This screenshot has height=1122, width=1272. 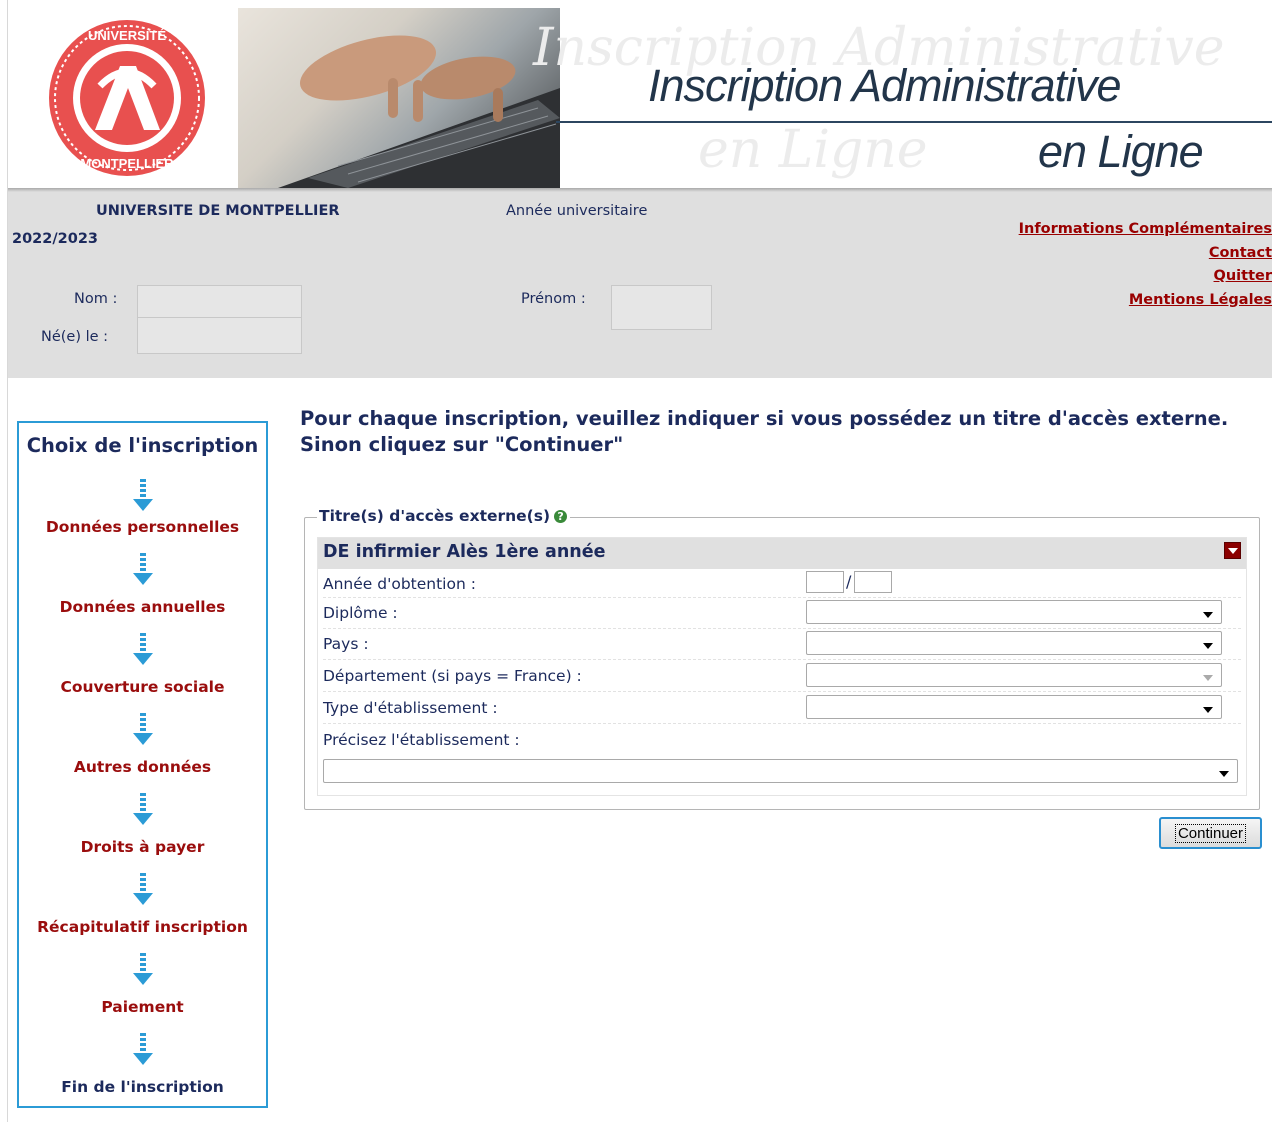 I want to click on prenom-label: Prénom :, so click(x=553, y=299).